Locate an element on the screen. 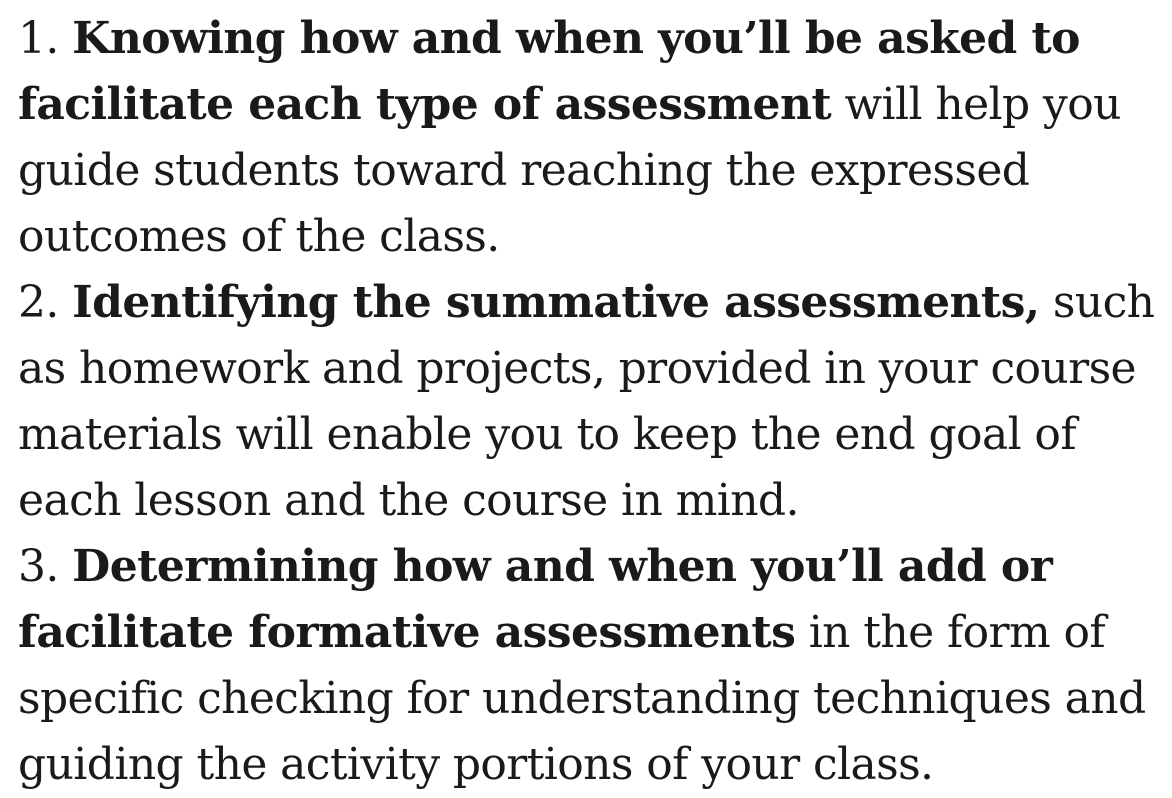 The width and height of the screenshot is (1172, 798). item-number: 1. is located at coordinates (38, 38).